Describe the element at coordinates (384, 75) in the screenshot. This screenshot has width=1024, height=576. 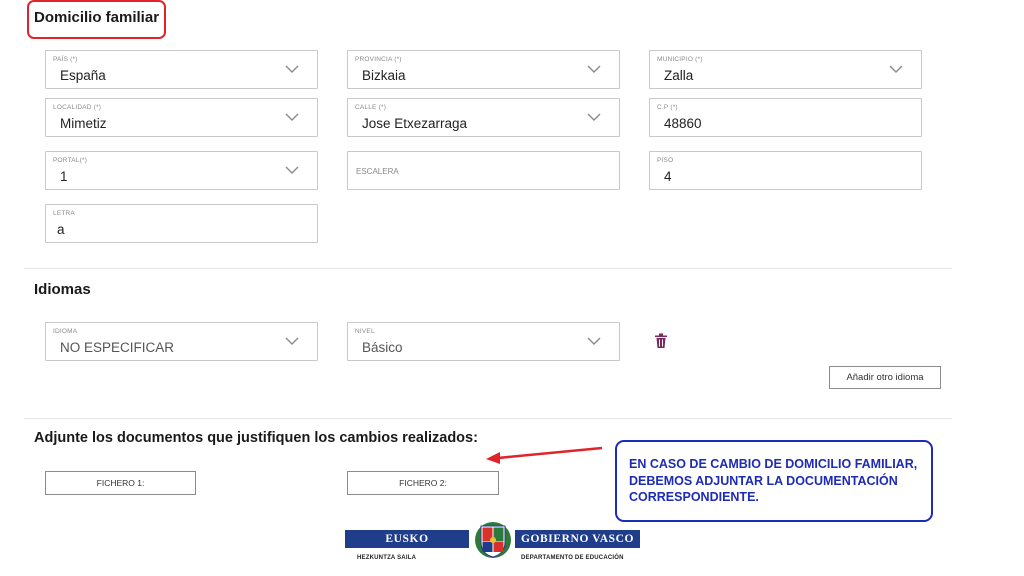
I see `provincia-value: Bizkaia` at that location.